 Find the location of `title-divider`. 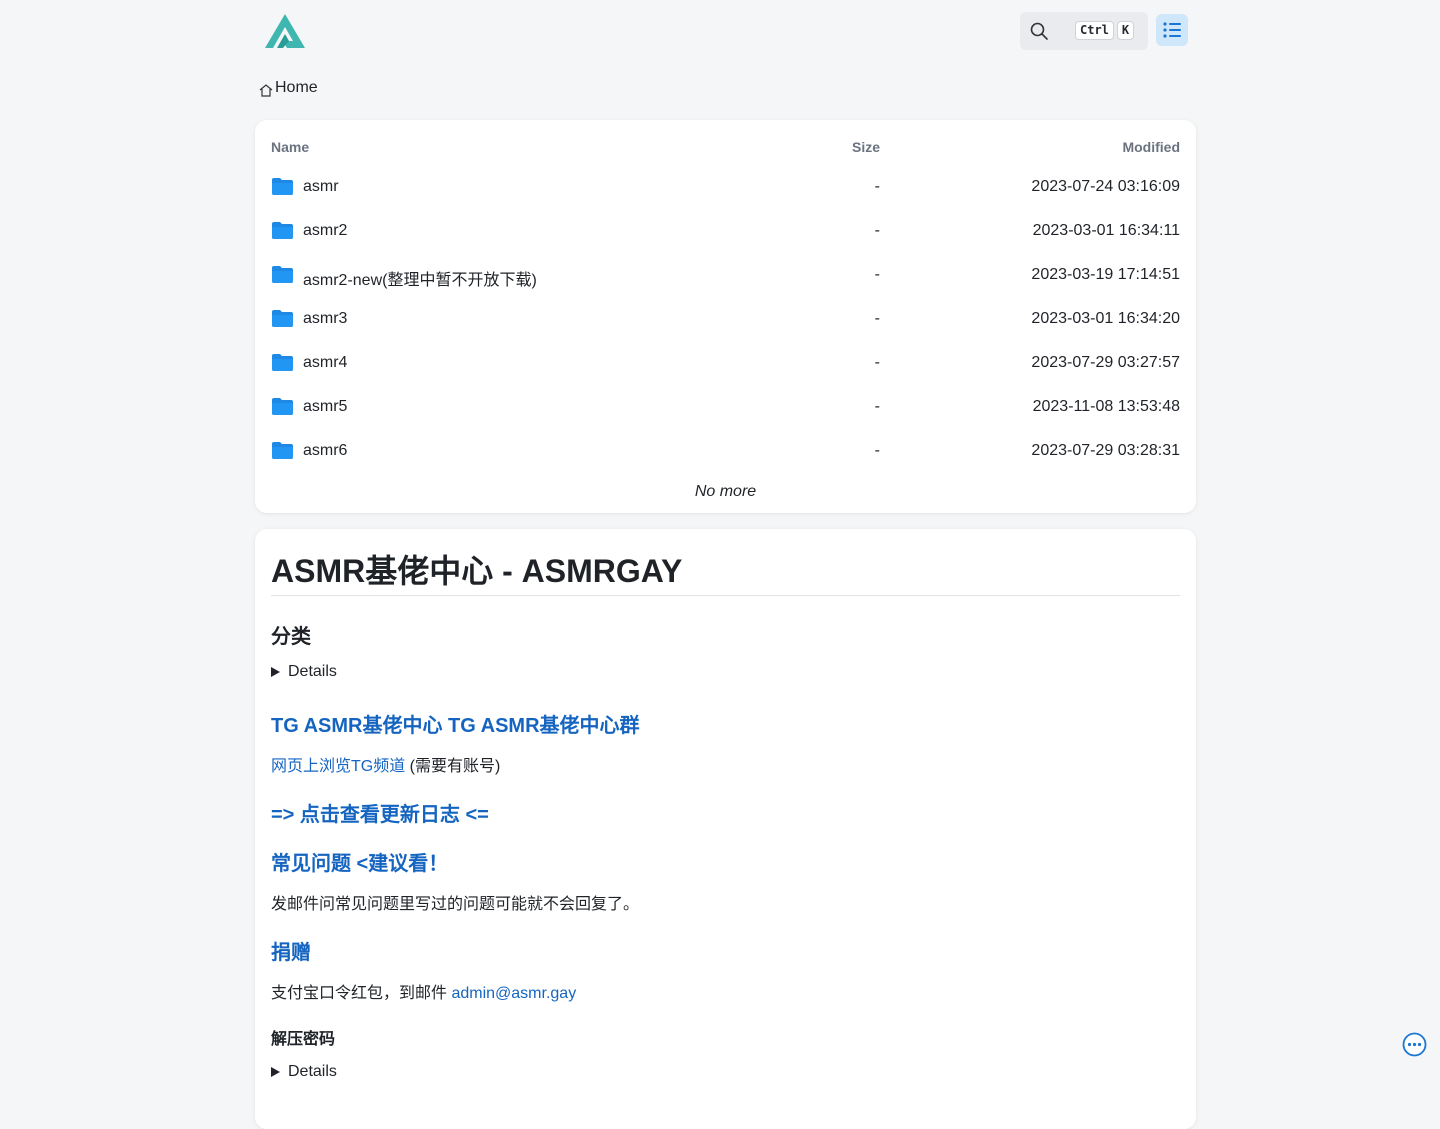

title-divider is located at coordinates (725, 595).